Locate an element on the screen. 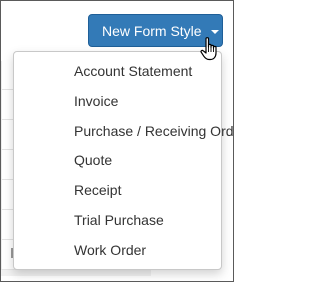 Image resolution: width=320 pixels, height=282 pixels. menu-item-purchase-receiving-order: Purchase / Receiving Order is located at coordinates (143, 132).